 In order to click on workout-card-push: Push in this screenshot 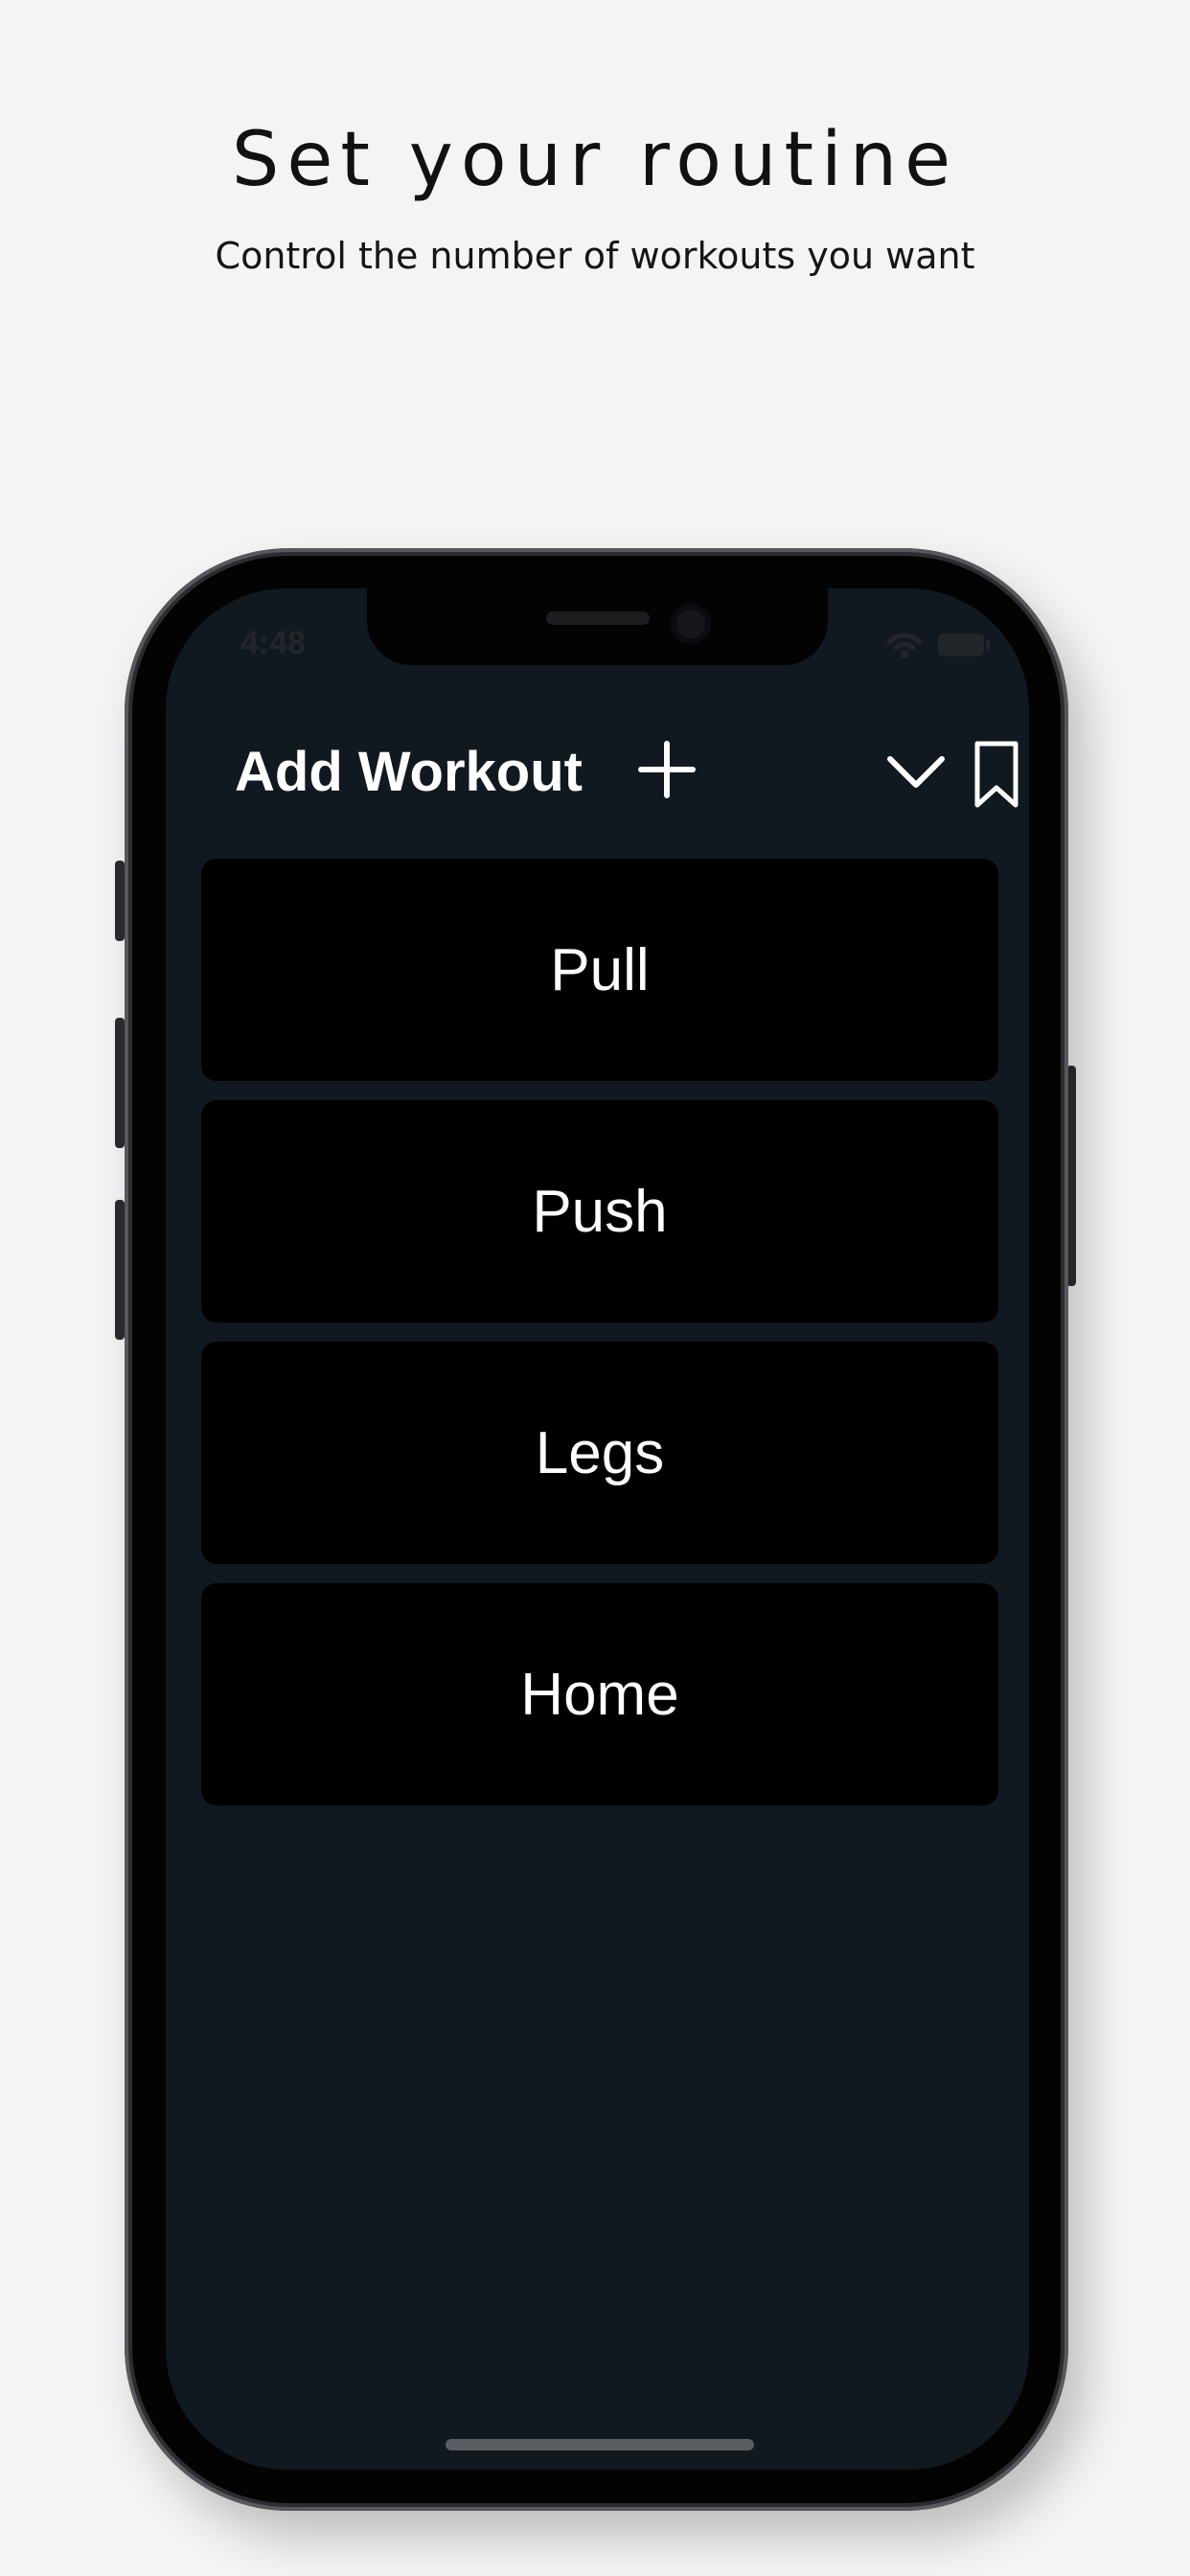, I will do `click(600, 1211)`.